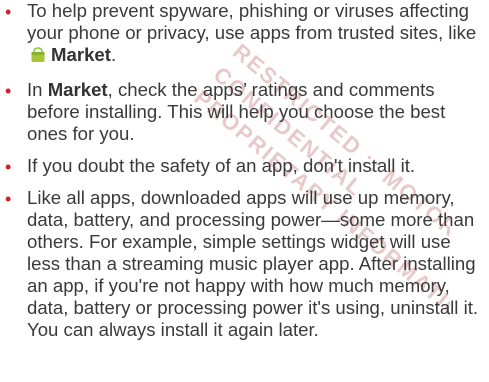 The width and height of the screenshot is (489, 382). Describe the element at coordinates (113, 54) in the screenshot. I see `tip-text-end: .` at that location.